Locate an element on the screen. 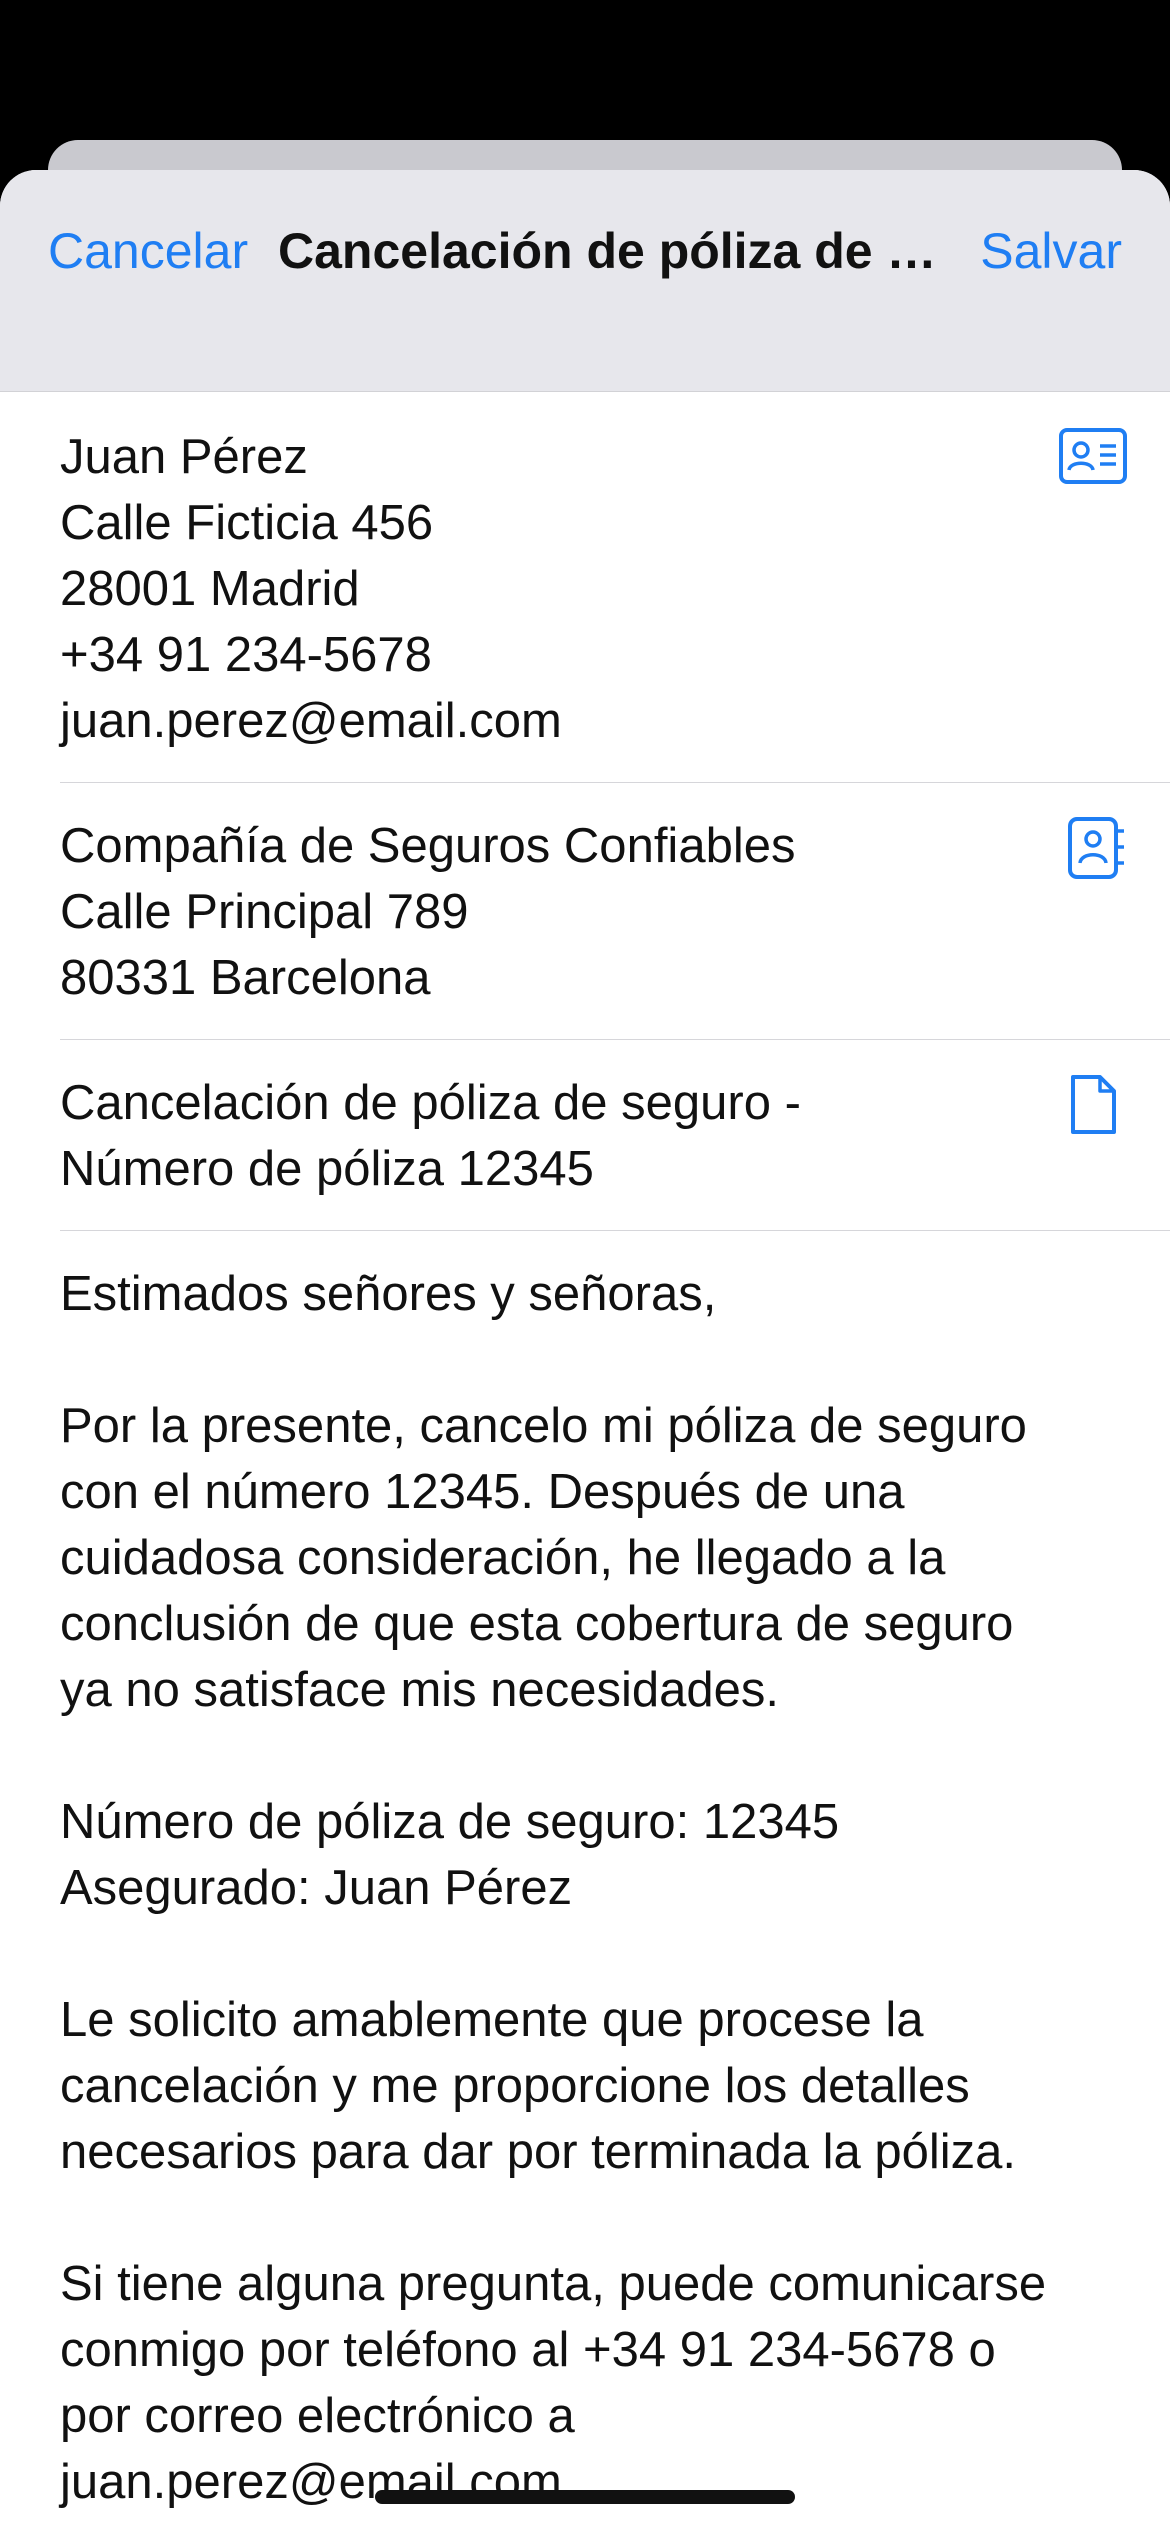  subject-line-2: Número de póliza 12345 is located at coordinates (327, 1169).